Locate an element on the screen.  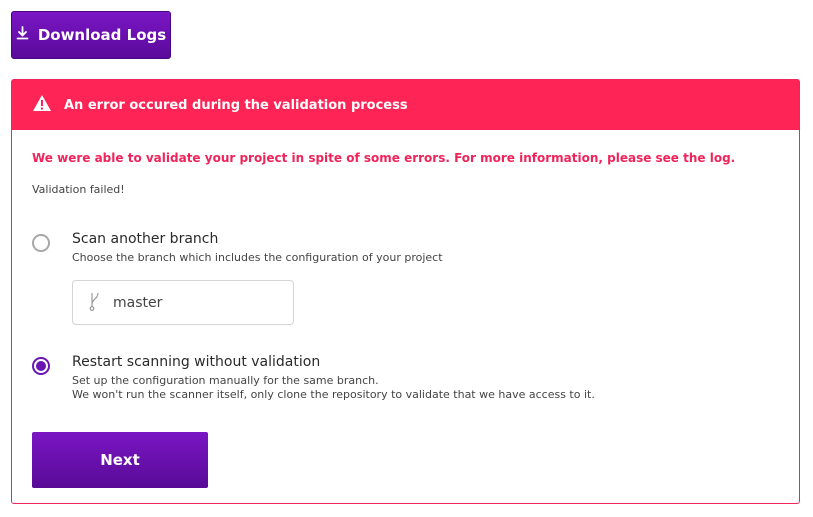
download-logs-label: Download Logs is located at coordinates (102, 35).